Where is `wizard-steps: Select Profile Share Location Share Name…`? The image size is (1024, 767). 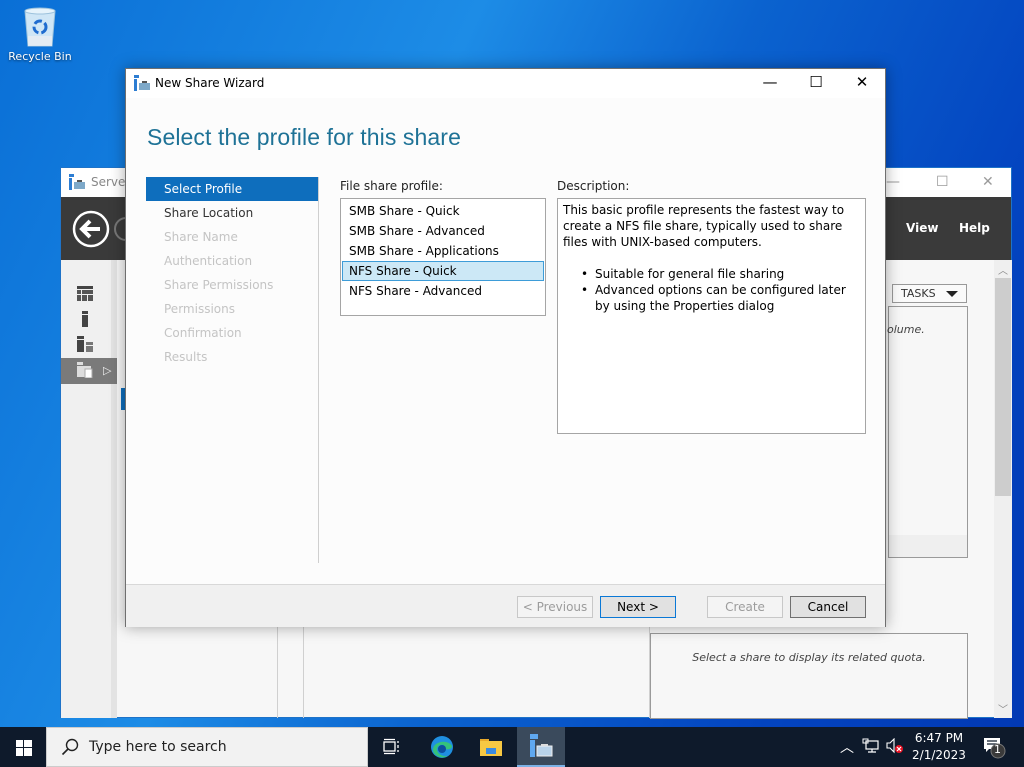
wizard-steps: Select Profile Share Location Share Name… is located at coordinates (232, 273).